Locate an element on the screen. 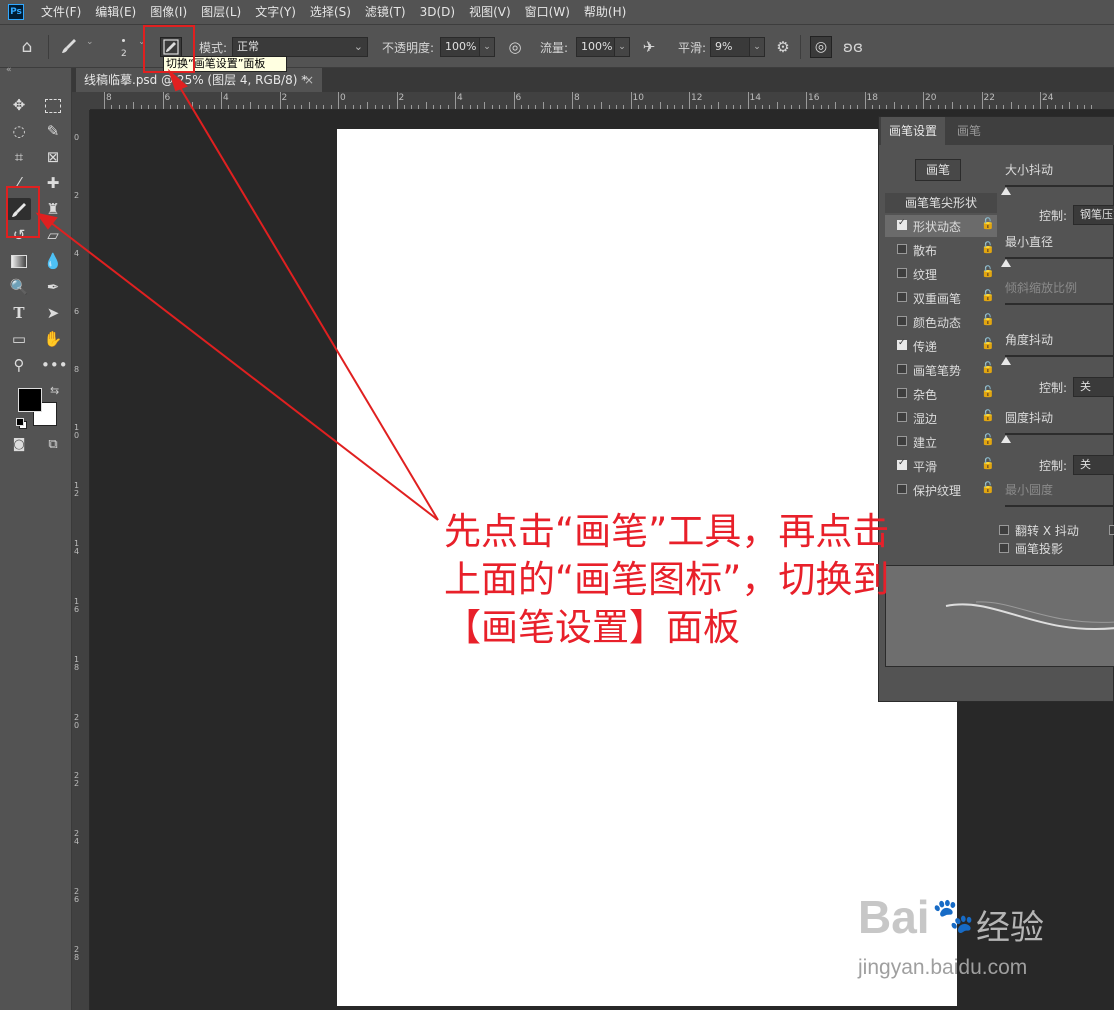  annotation-text: 先点击“画笔”工具，再点击 上面的“画笔图标”，切换到 【画笔设置】面板 is located at coordinates (667, 579).